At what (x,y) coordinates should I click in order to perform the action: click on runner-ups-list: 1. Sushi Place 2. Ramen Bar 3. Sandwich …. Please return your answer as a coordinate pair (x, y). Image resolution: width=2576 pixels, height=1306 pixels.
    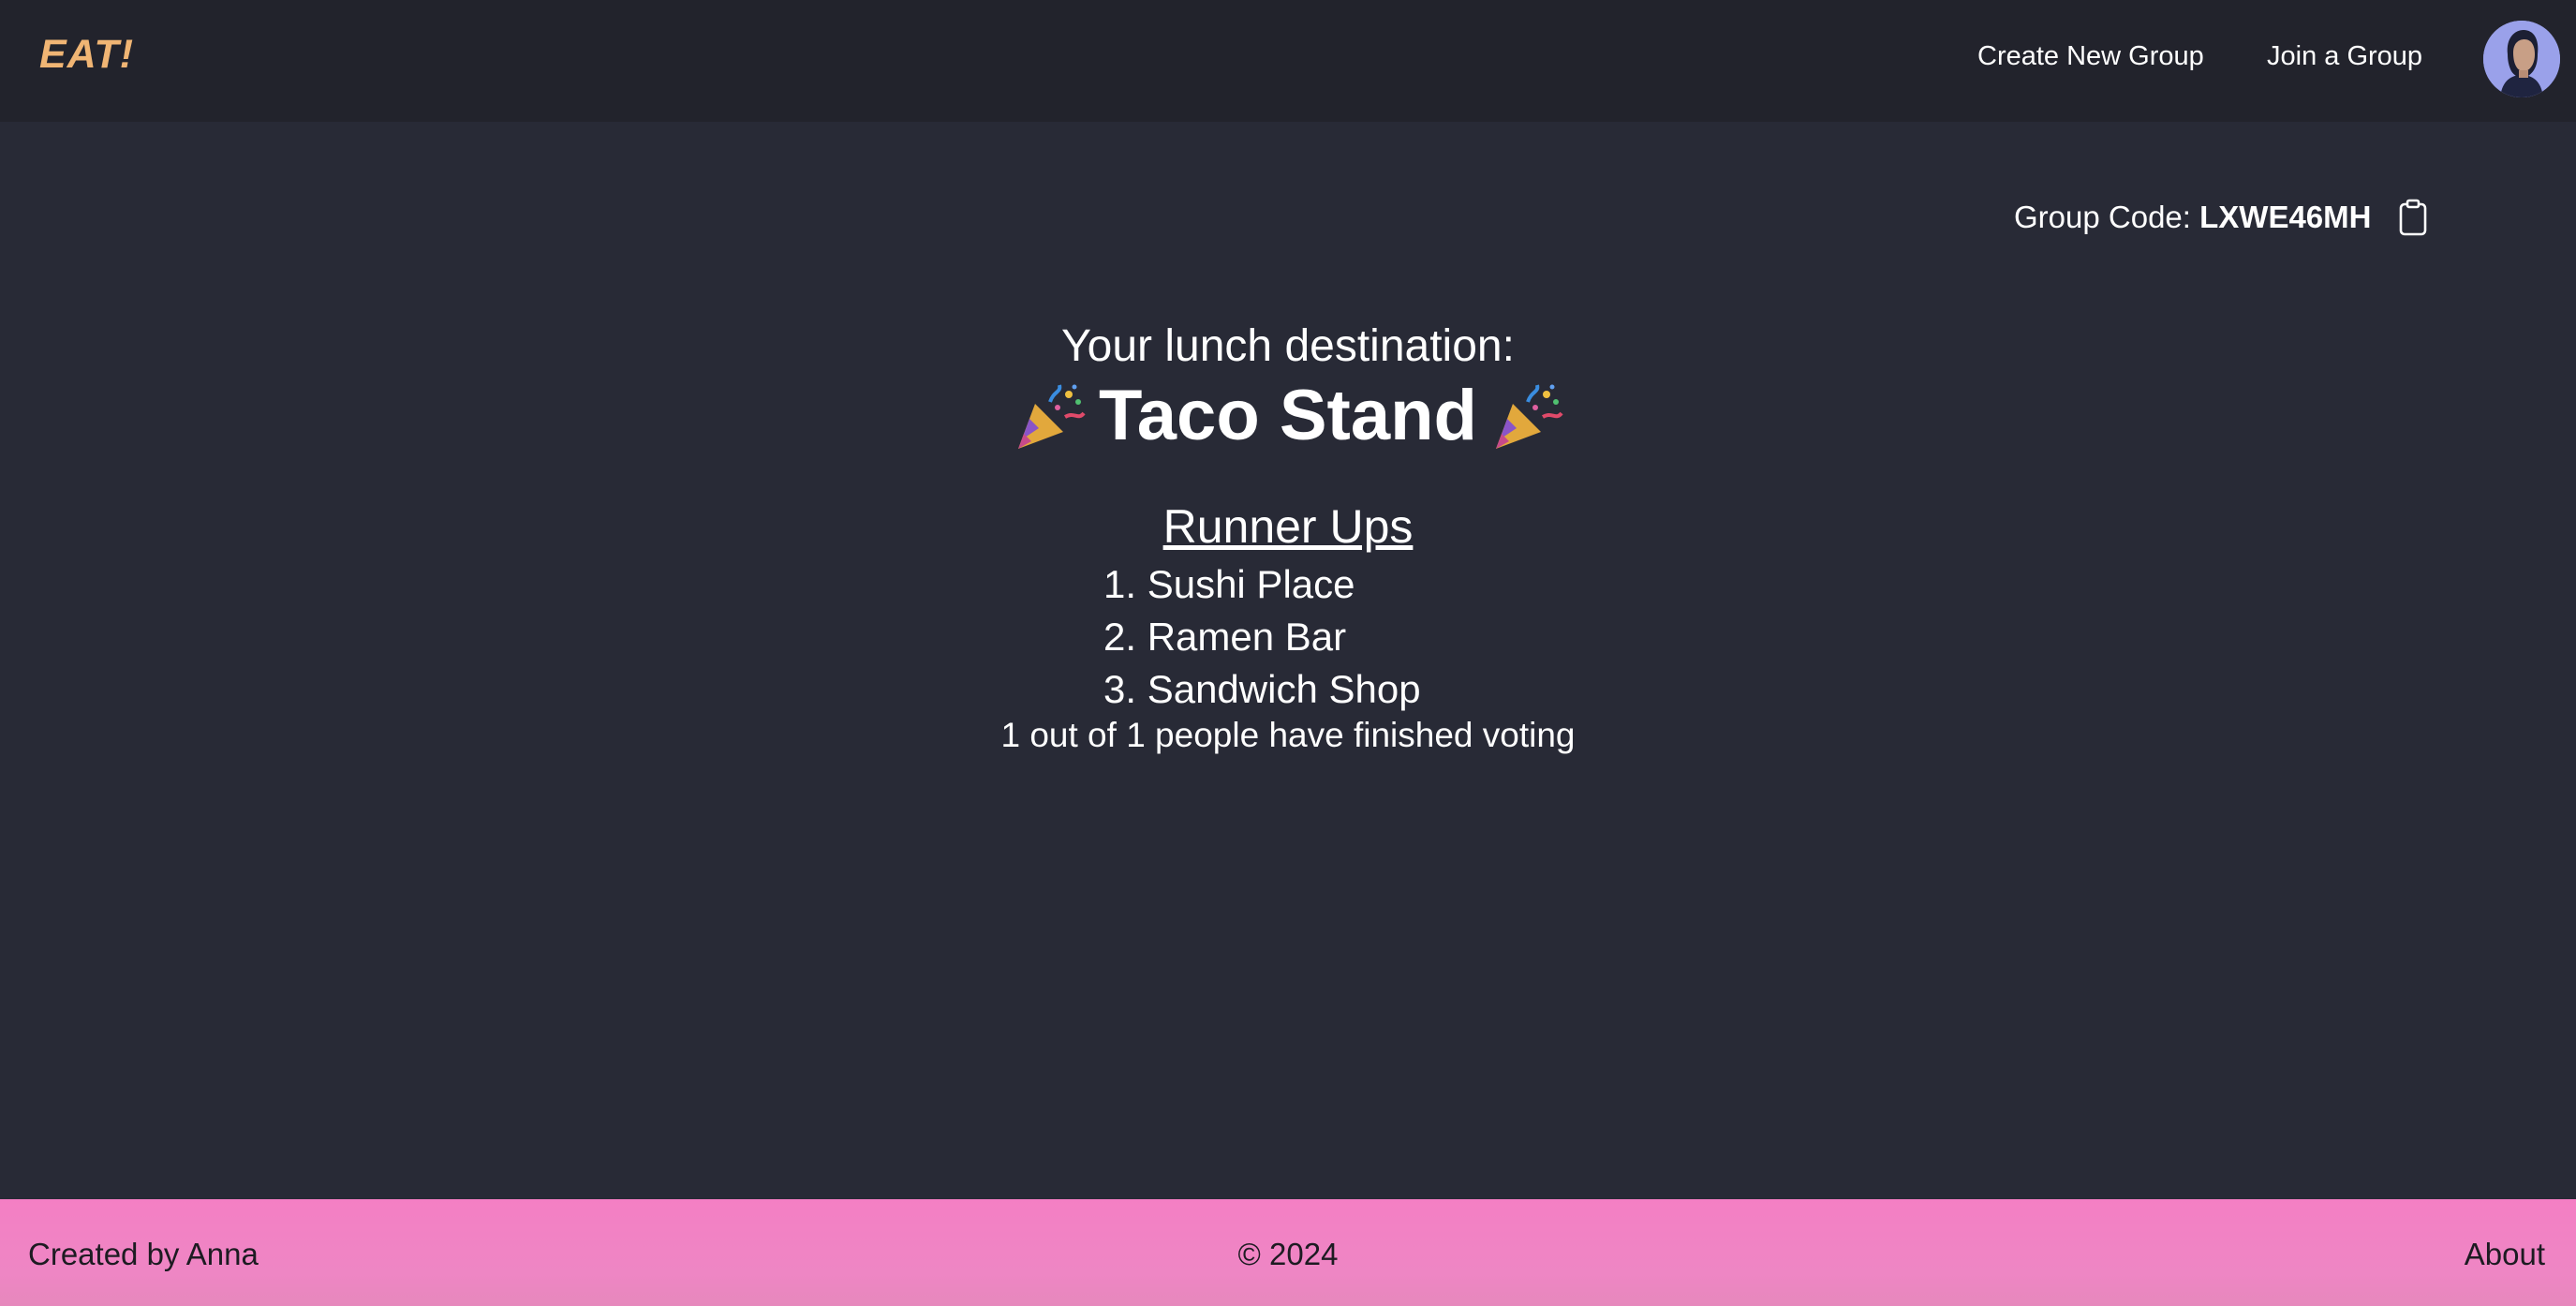
    Looking at the image, I should click on (1262, 637).